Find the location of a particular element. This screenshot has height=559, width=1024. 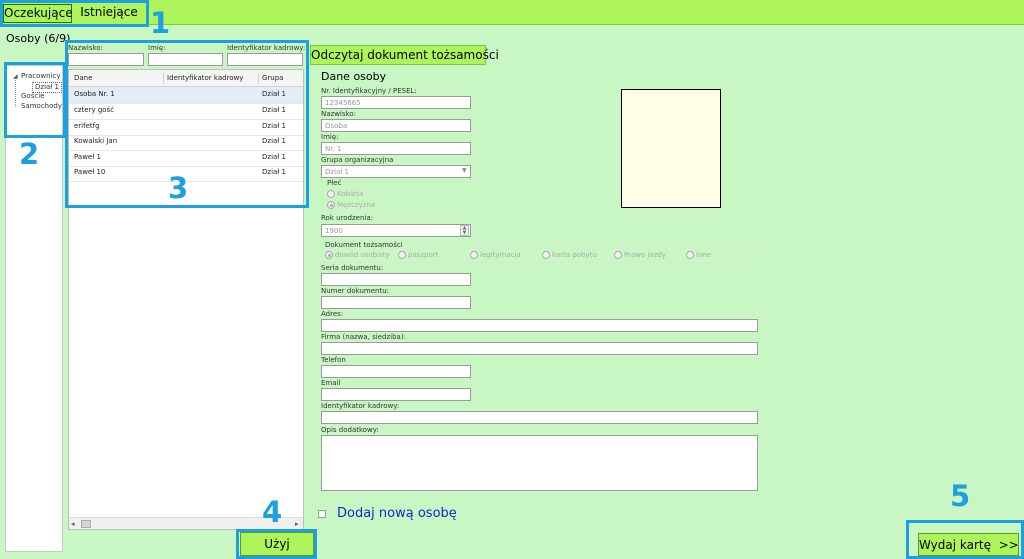

scroll-thumb is located at coordinates (86, 524).